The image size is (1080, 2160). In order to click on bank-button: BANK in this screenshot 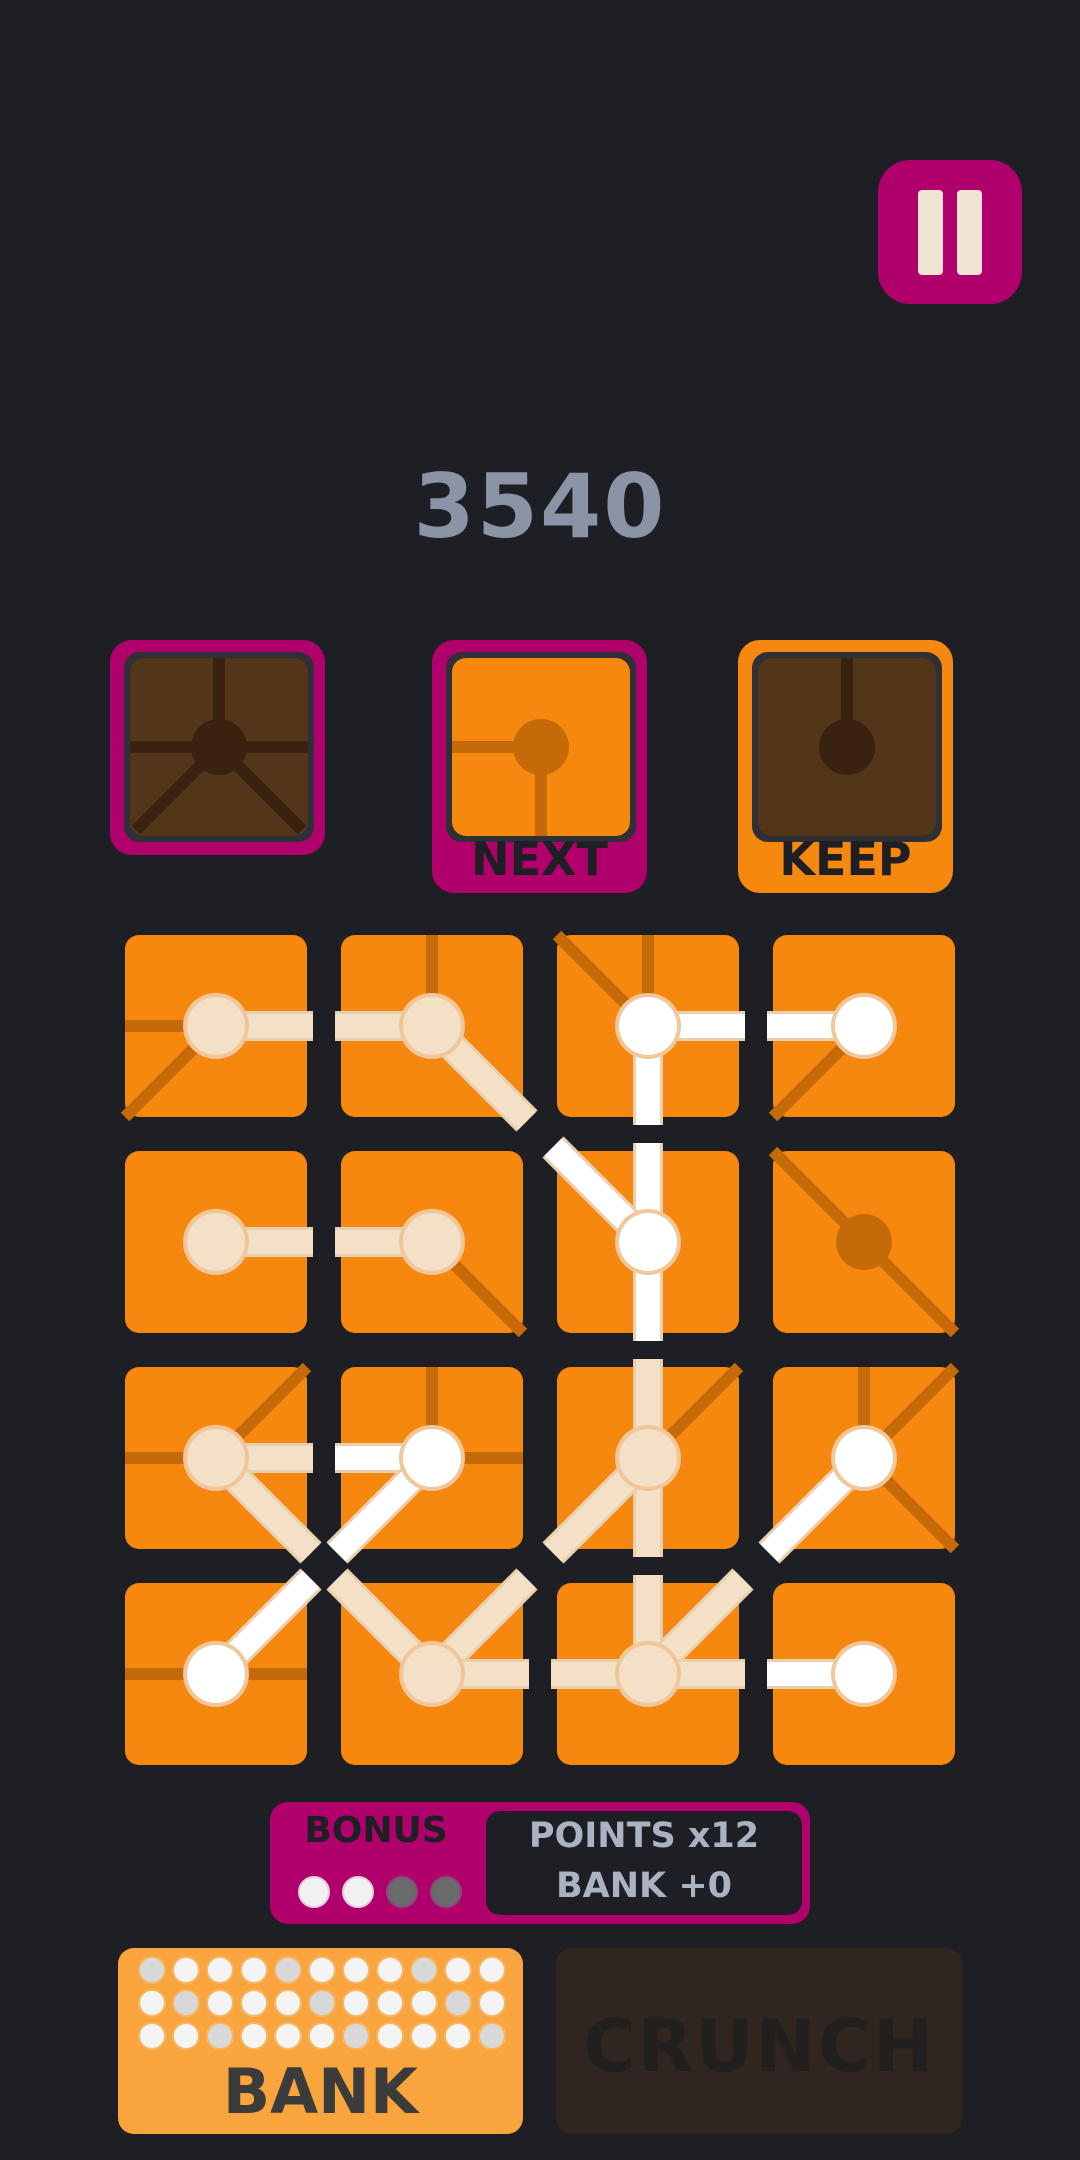, I will do `click(320, 2041)`.